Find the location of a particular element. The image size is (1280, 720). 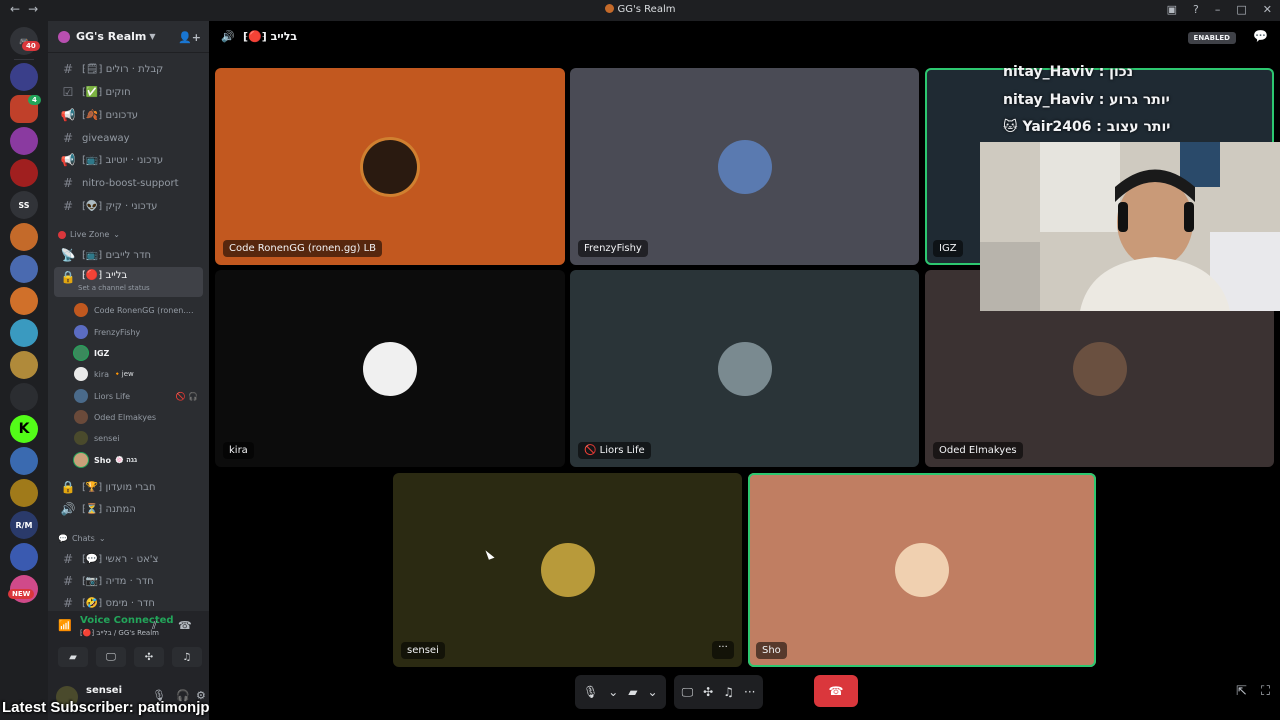

channel-item: ☑ ⁅✅⁆ חוקים is located at coordinates (128, 92).